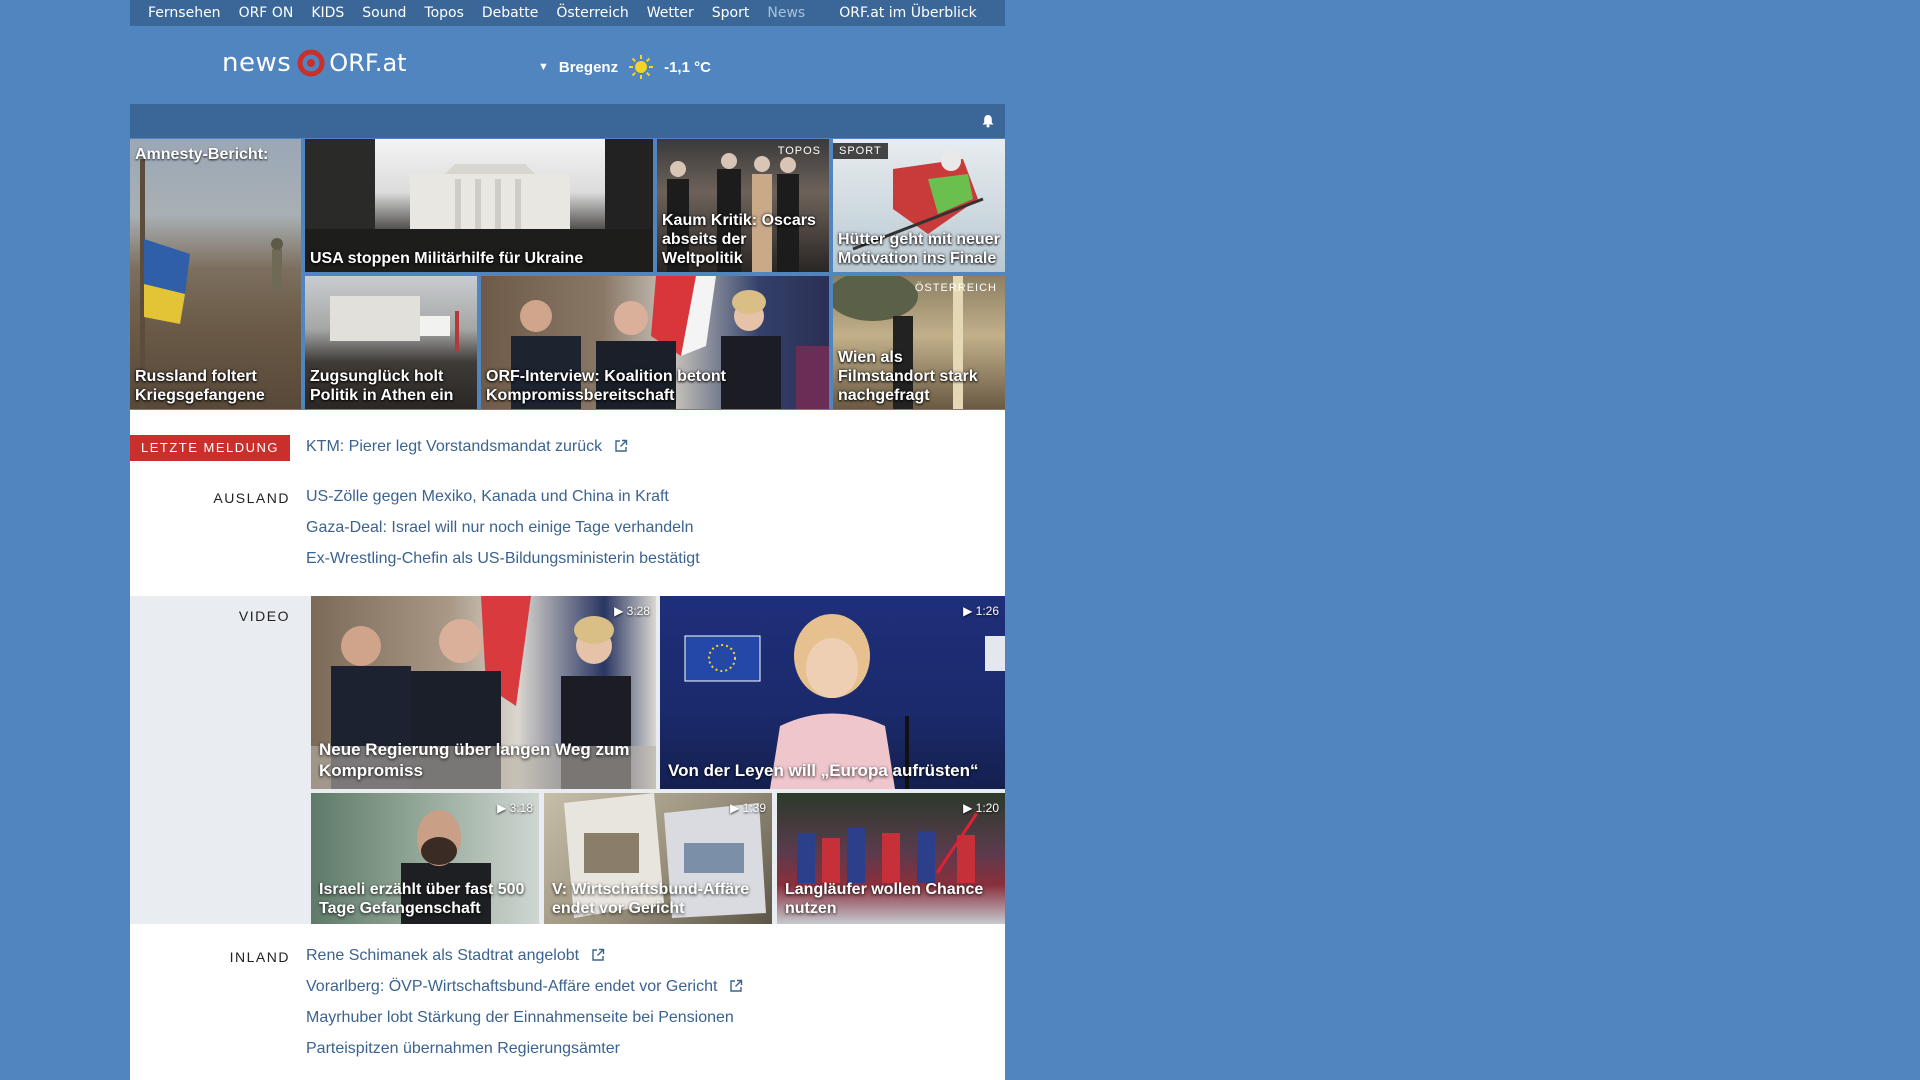  I want to click on video-duration: ▶ 1:20, so click(981, 808).